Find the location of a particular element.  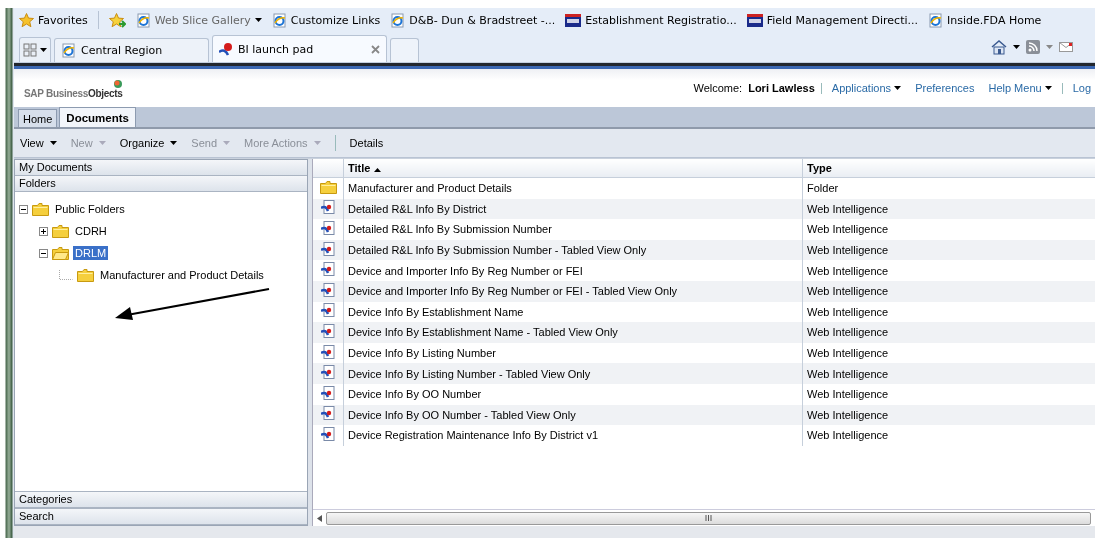

open-folder-icon is located at coordinates (60, 253).